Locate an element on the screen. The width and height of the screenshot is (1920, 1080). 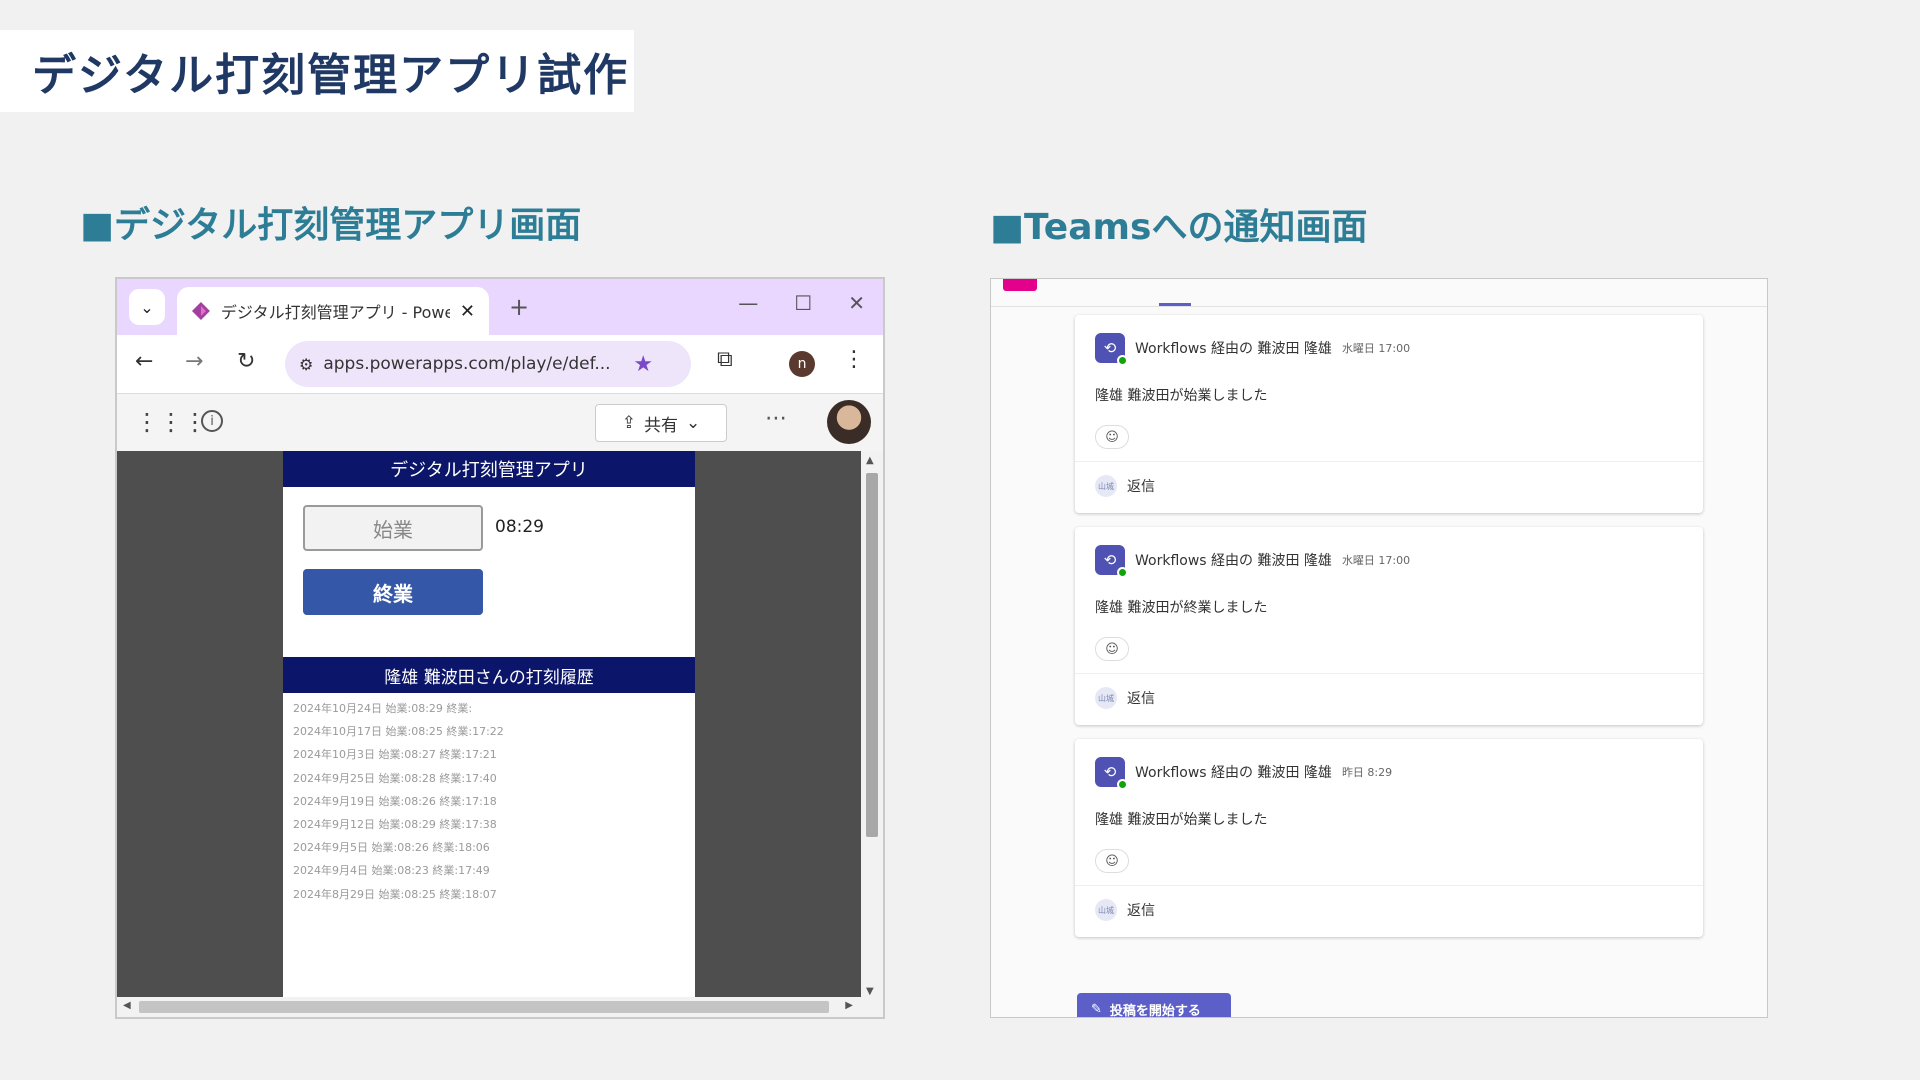
scroll-left-icon: ◀ is located at coordinates (127, 1005).